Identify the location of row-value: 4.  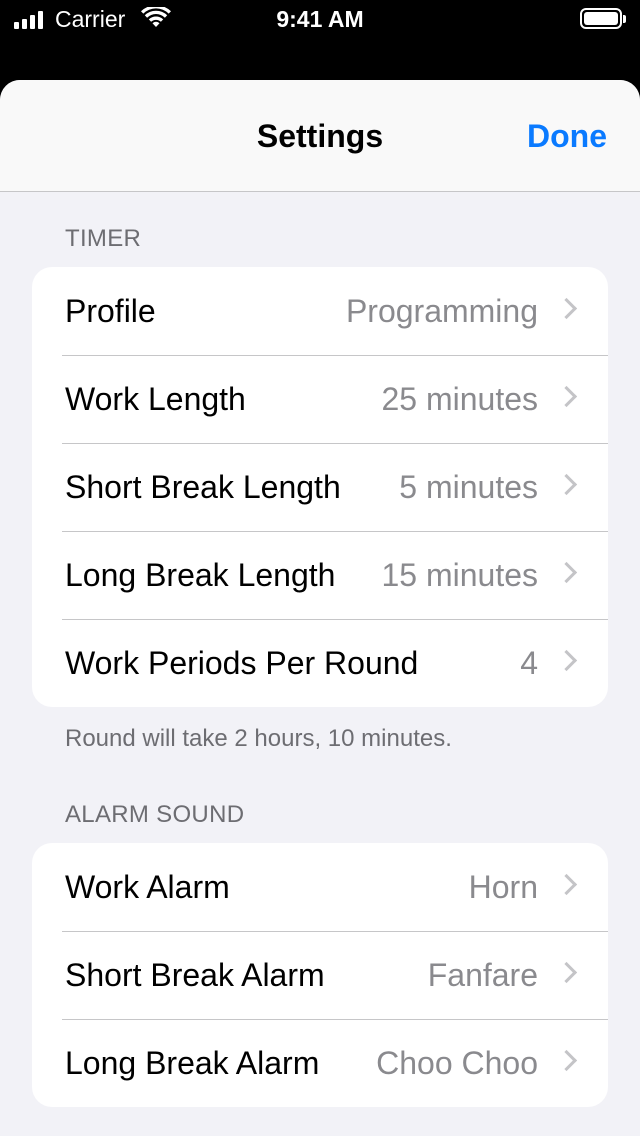
(529, 662).